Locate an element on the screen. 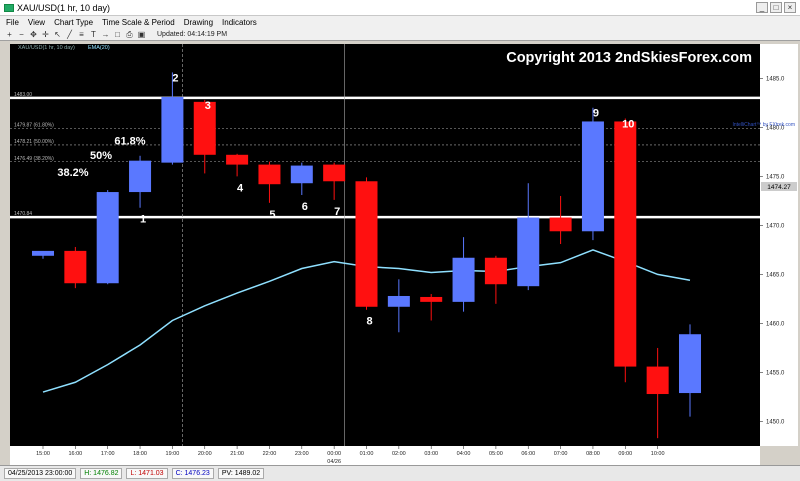 The width and height of the screenshot is (800, 481). fib-label-2: 61.8% is located at coordinates (129, 142).